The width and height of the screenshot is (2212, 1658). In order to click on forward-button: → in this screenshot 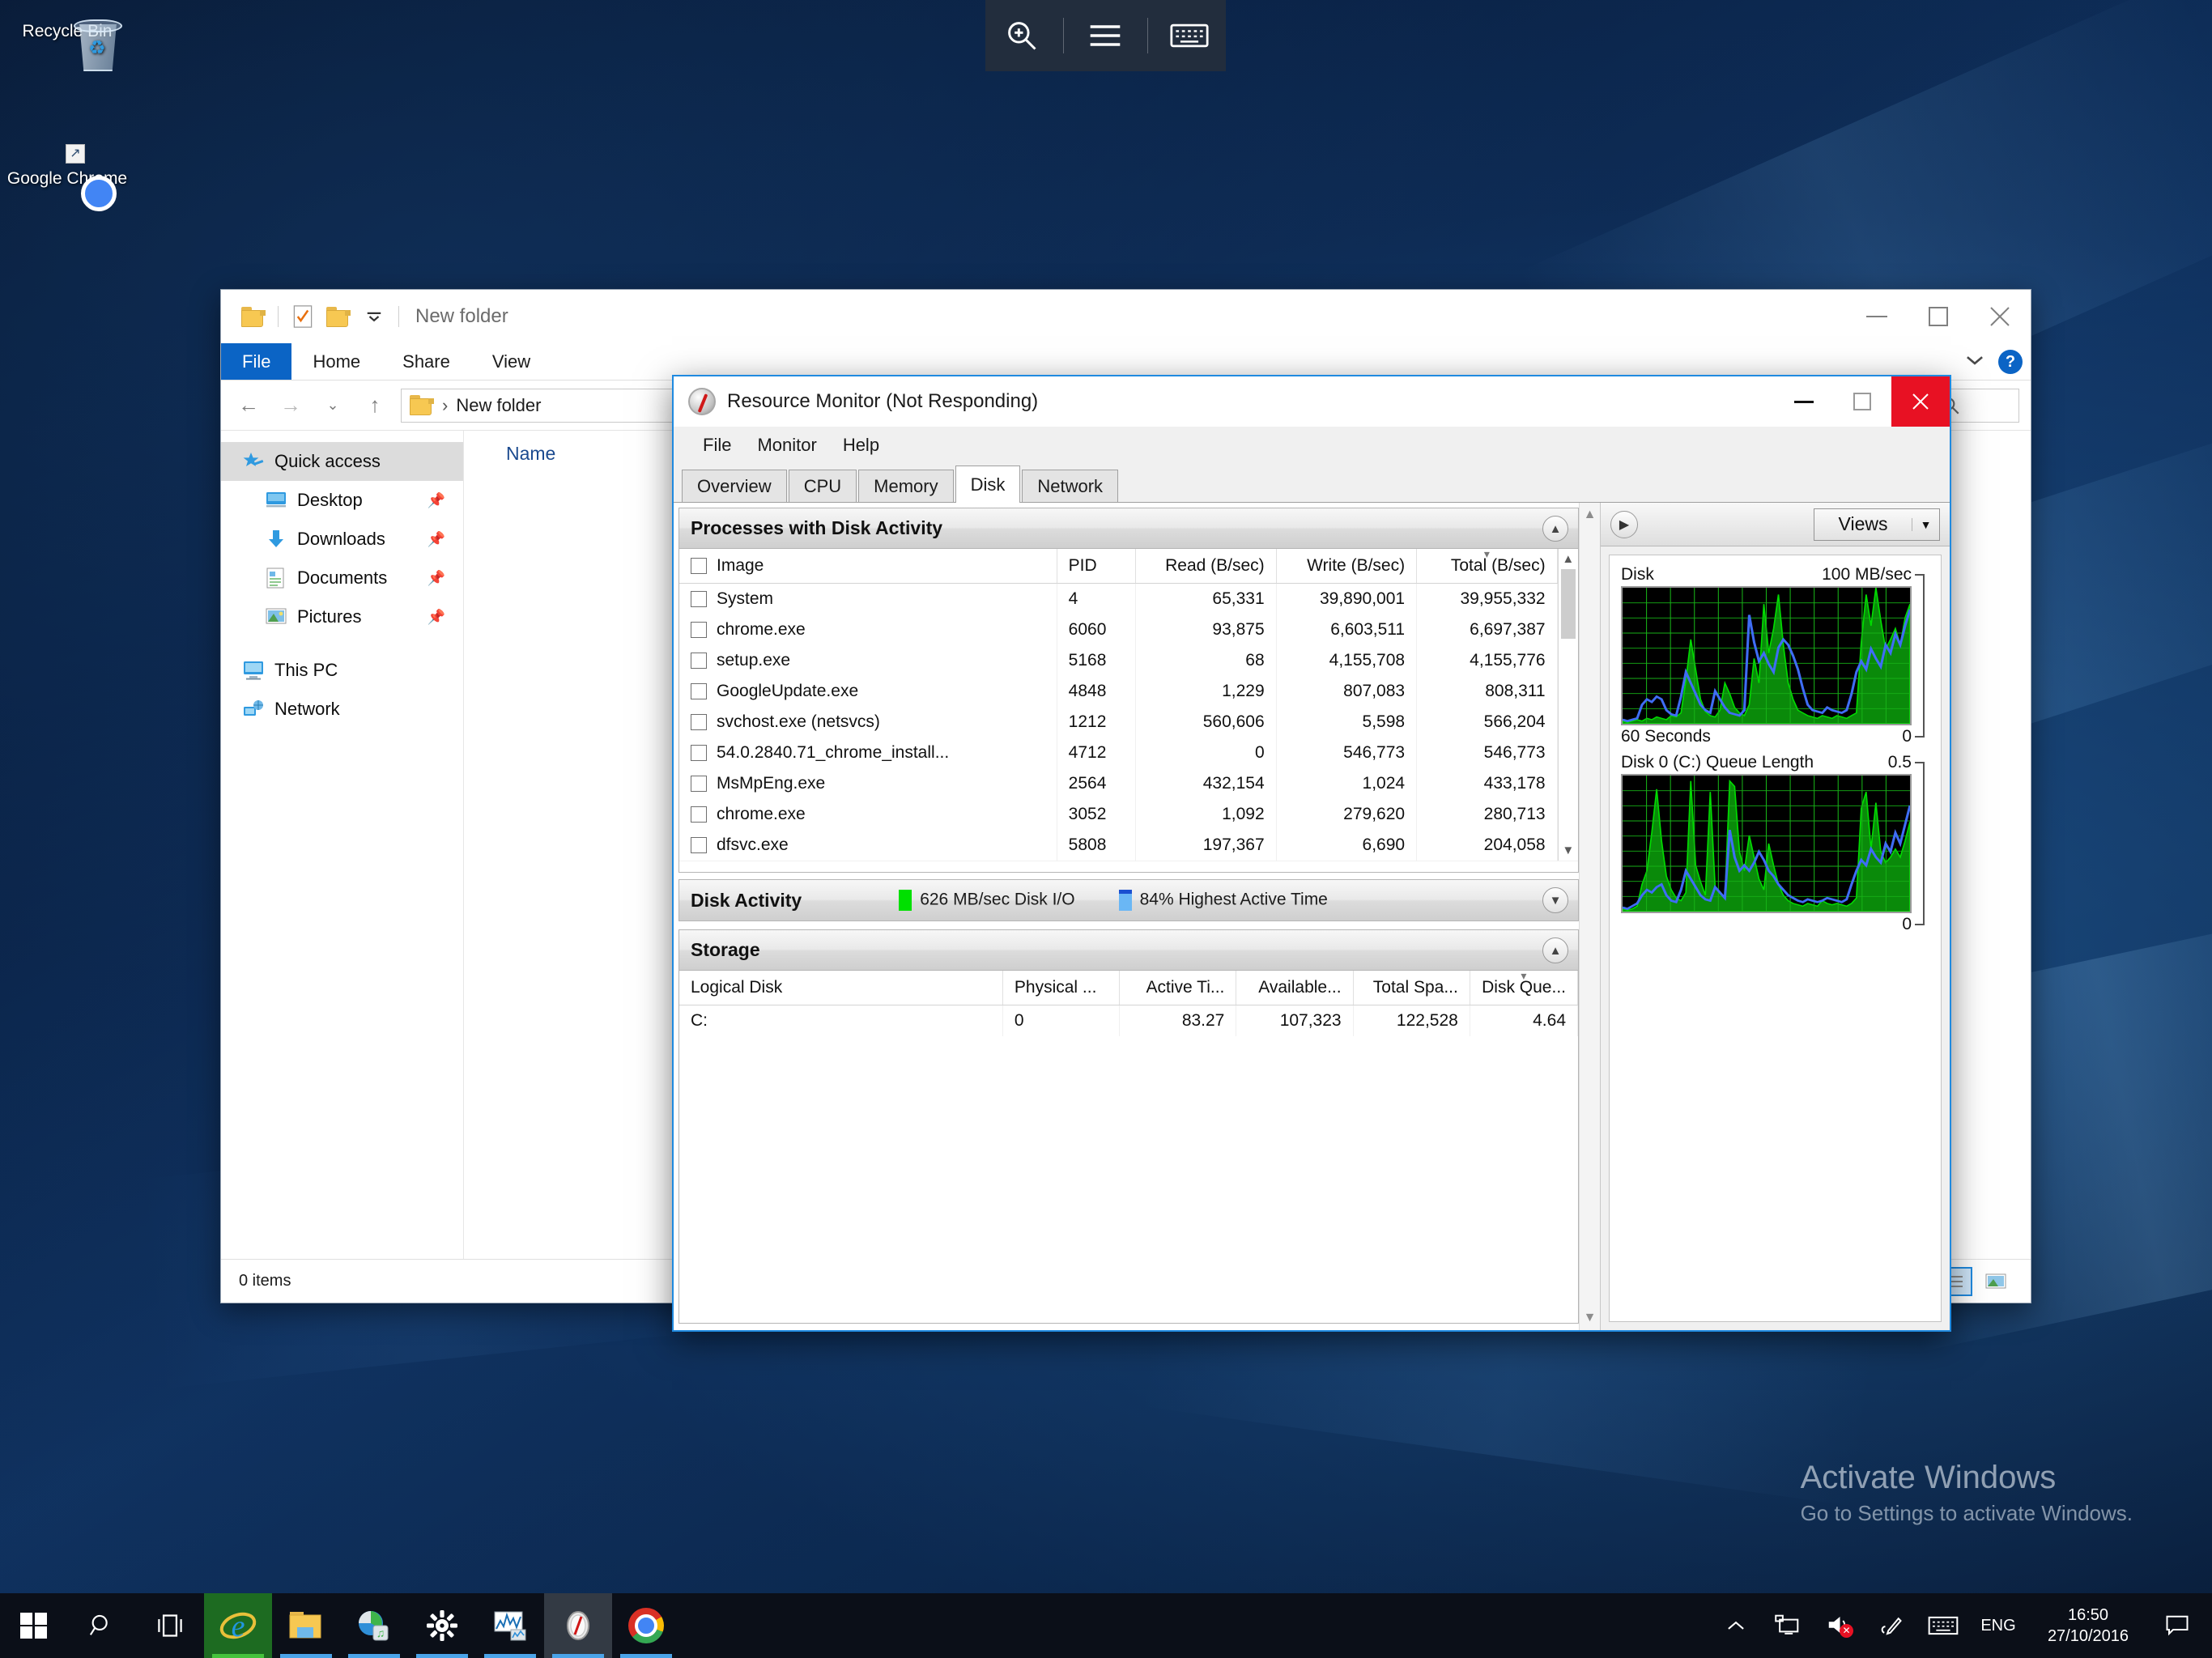, I will do `click(291, 405)`.